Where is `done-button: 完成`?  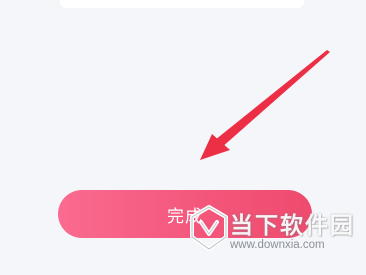
done-button: 完成 is located at coordinates (185, 214).